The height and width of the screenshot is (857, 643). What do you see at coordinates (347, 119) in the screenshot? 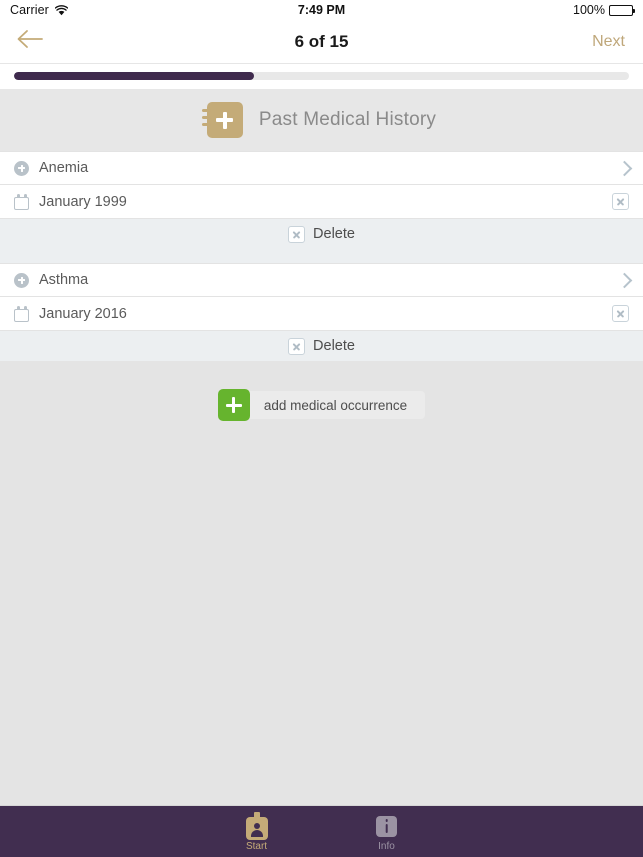
I see `page-title: Past Medical History` at bounding box center [347, 119].